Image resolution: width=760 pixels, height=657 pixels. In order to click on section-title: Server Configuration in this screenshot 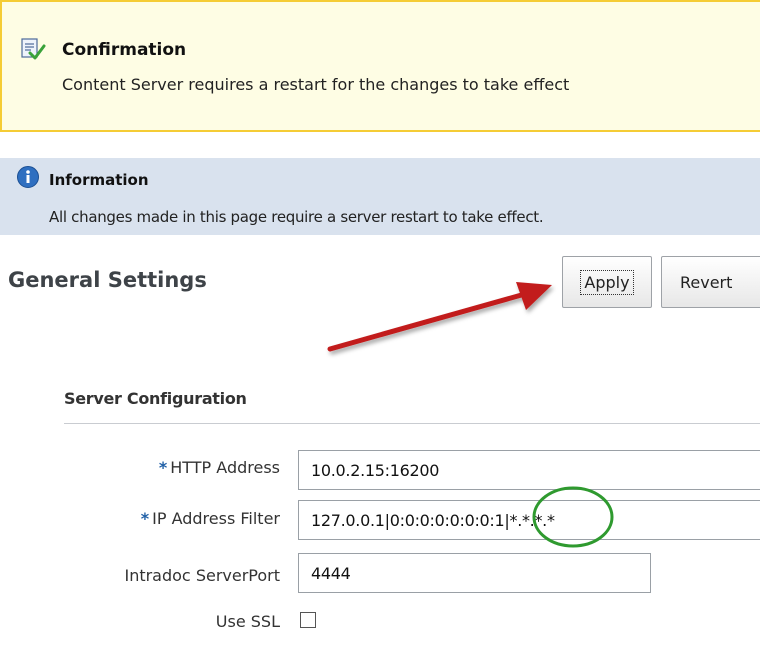, I will do `click(155, 398)`.